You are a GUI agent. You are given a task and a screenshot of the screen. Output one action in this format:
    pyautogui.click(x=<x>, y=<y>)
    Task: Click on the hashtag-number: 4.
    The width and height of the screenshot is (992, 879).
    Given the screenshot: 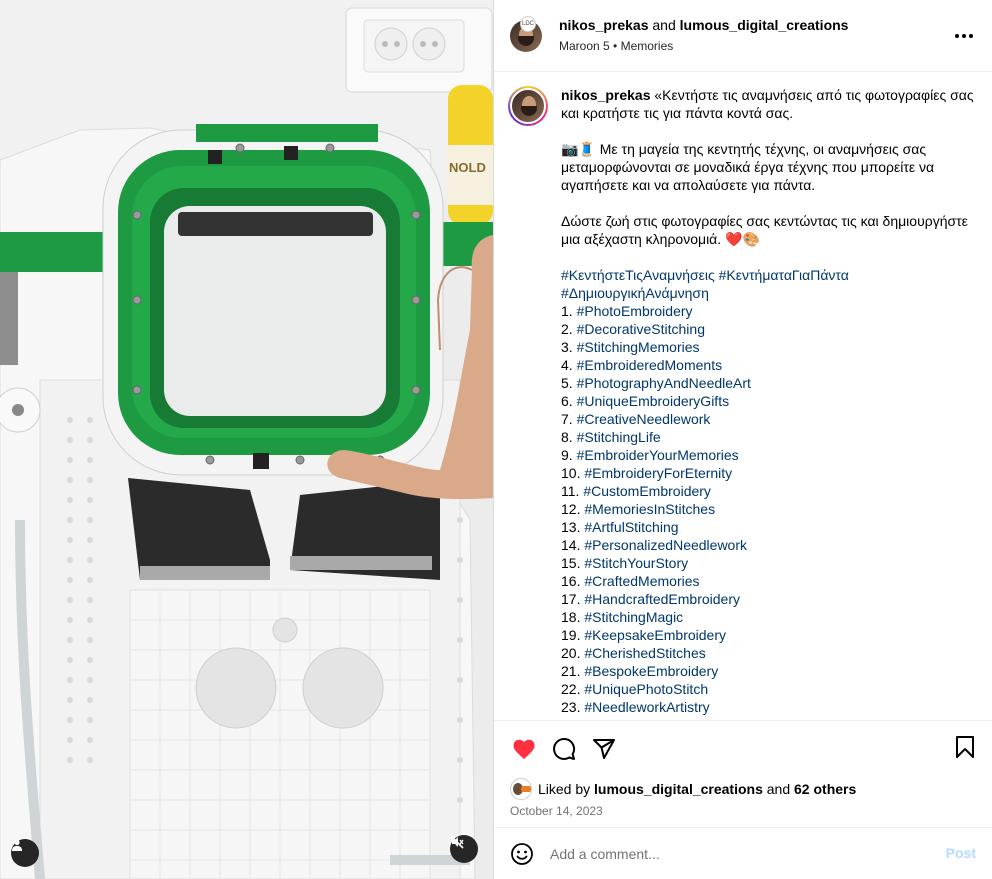 What is the action you would take?
    pyautogui.click(x=567, y=365)
    